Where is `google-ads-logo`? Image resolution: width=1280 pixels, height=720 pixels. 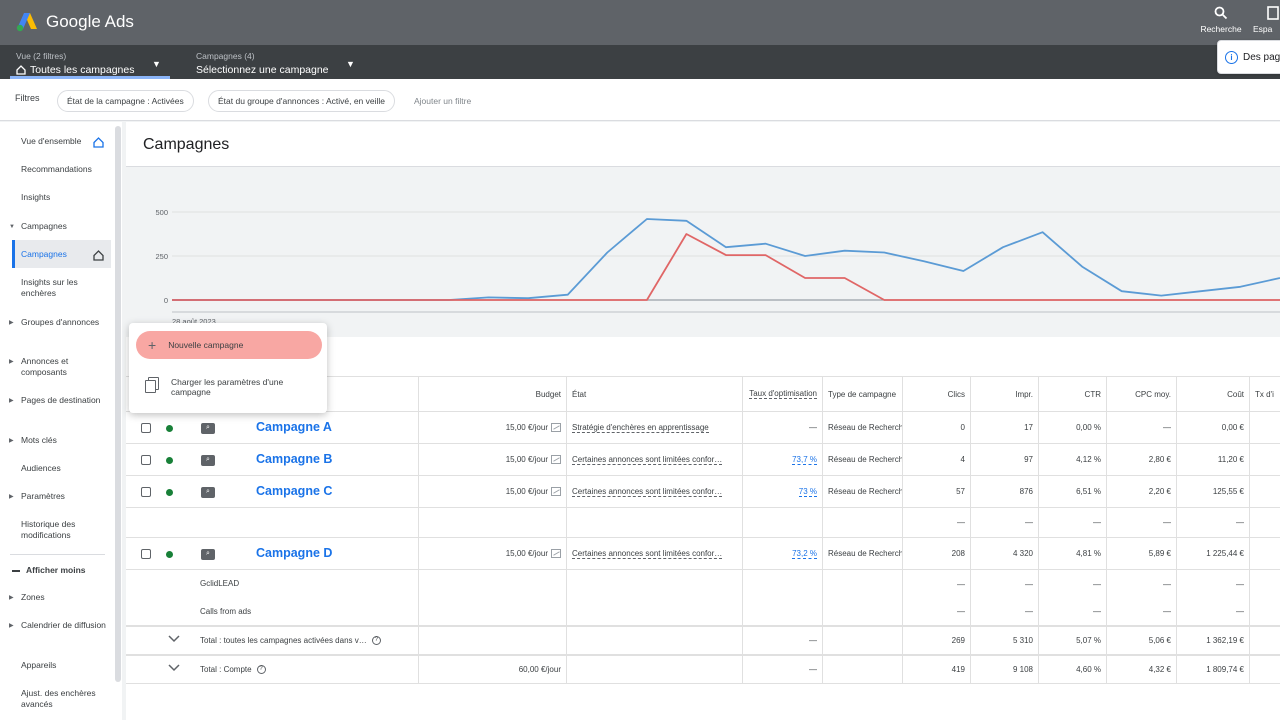
google-ads-logo is located at coordinates (27, 22).